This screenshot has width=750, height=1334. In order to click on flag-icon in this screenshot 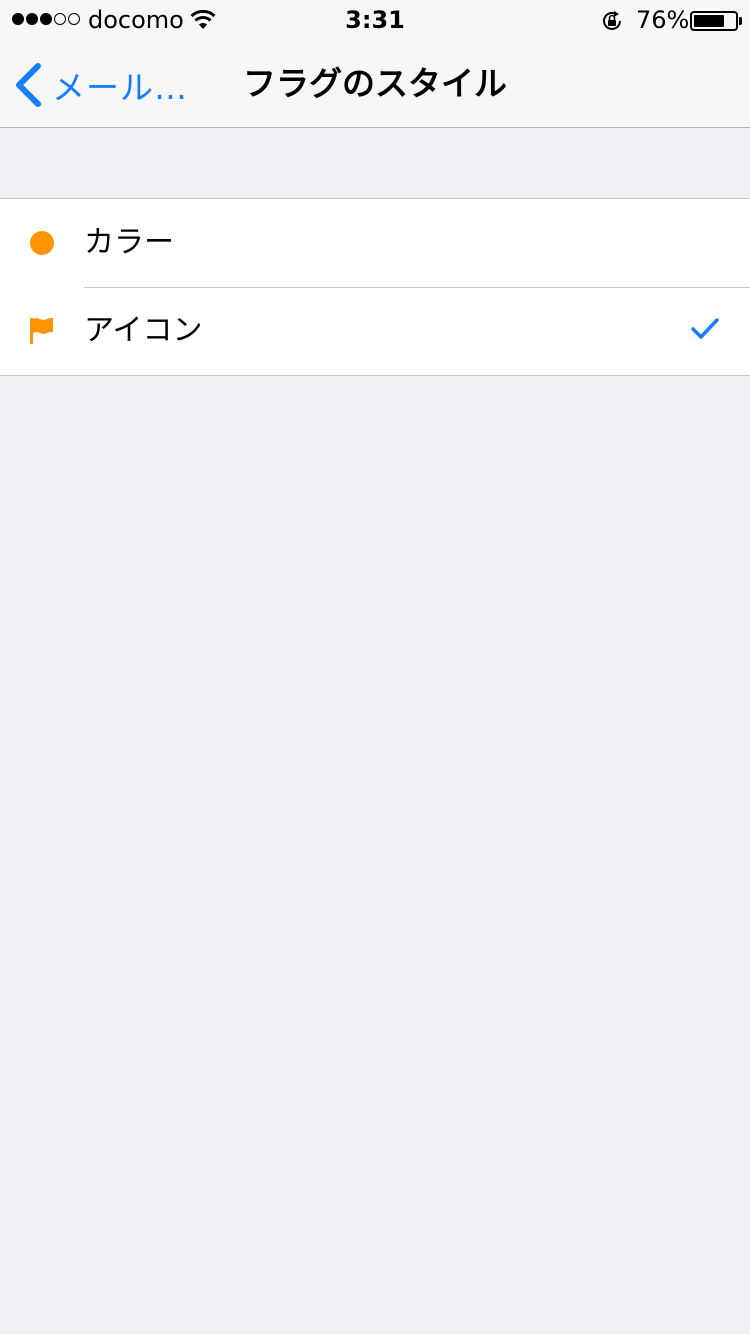, I will do `click(41, 331)`.